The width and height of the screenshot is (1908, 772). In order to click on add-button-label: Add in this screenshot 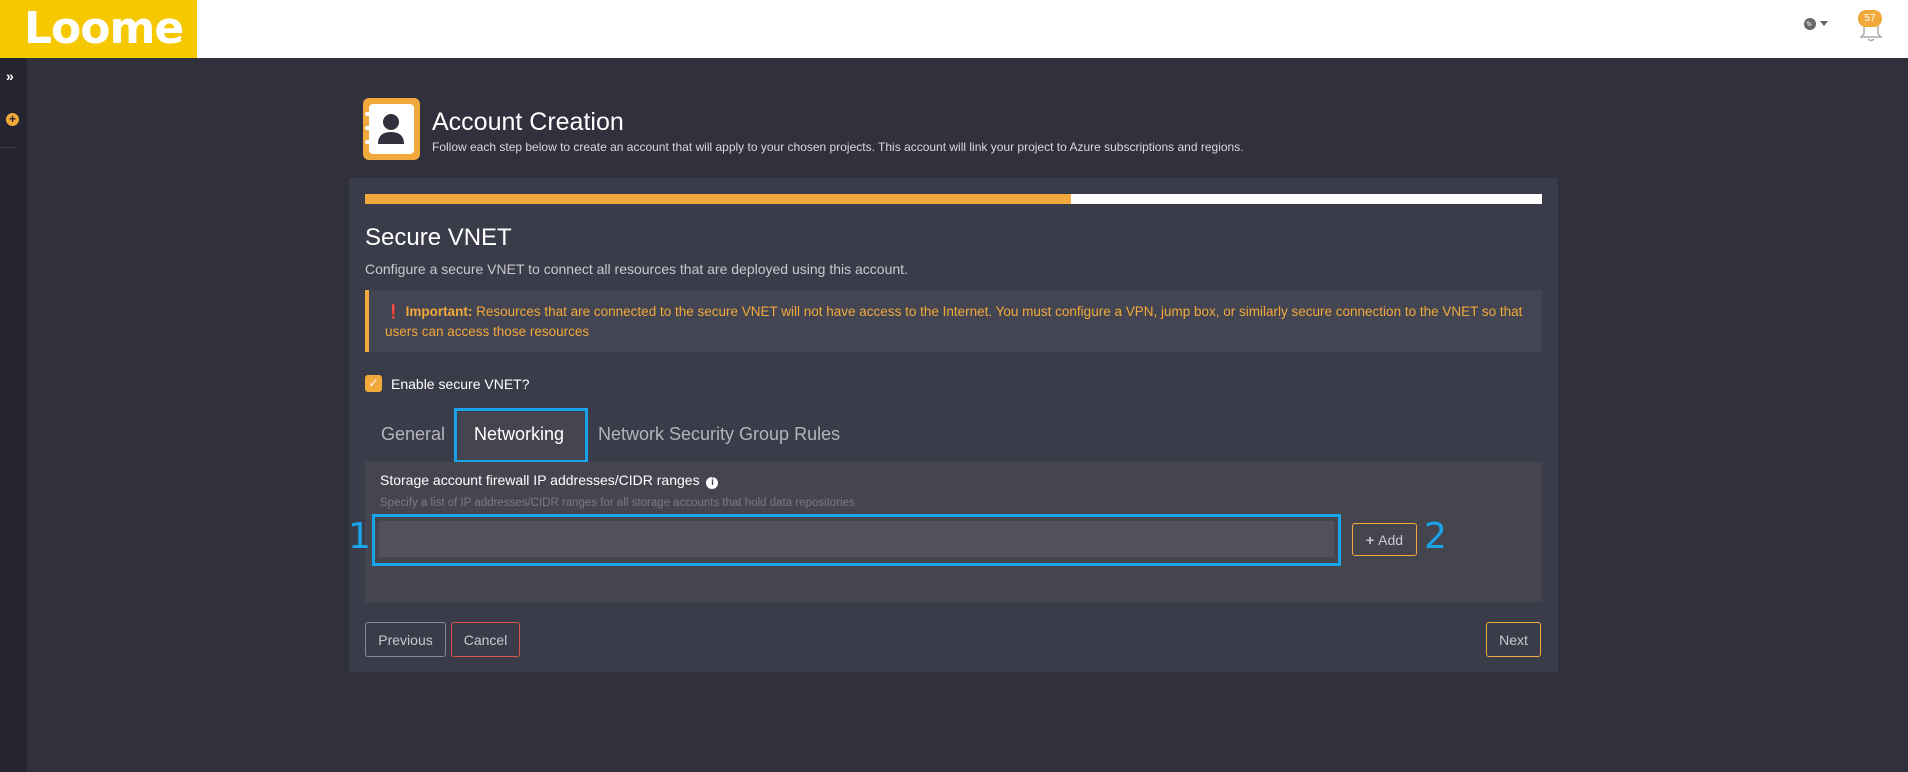, I will do `click(1391, 539)`.